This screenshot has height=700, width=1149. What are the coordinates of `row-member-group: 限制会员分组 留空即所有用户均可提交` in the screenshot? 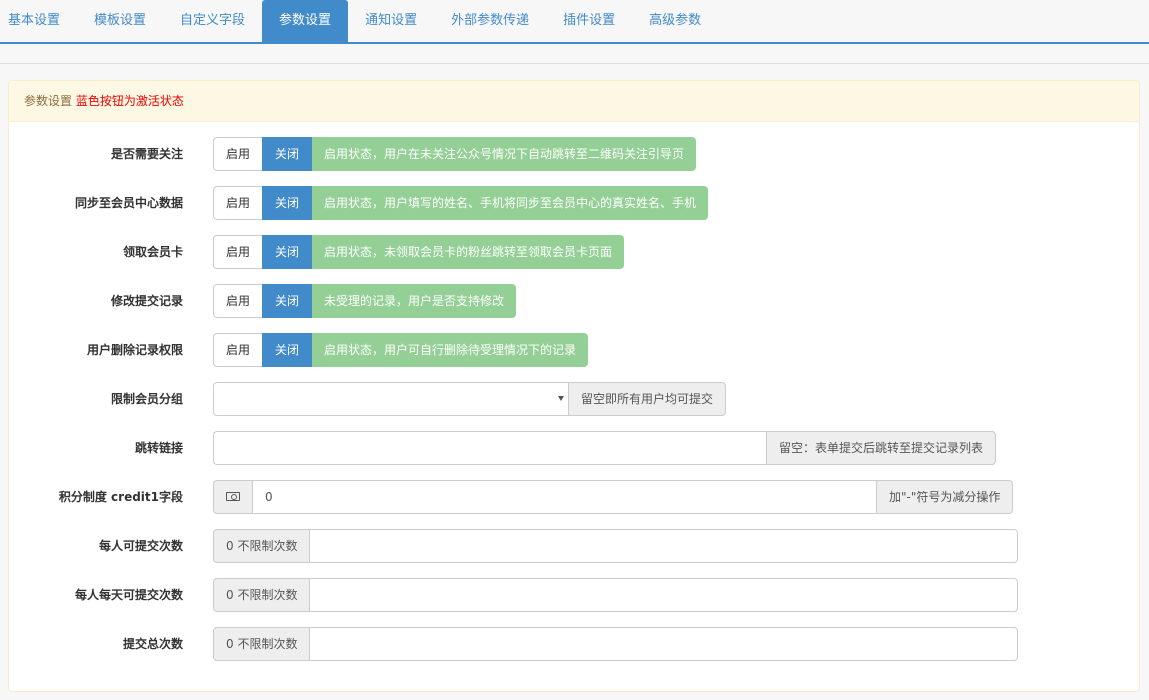 It's located at (575, 399).